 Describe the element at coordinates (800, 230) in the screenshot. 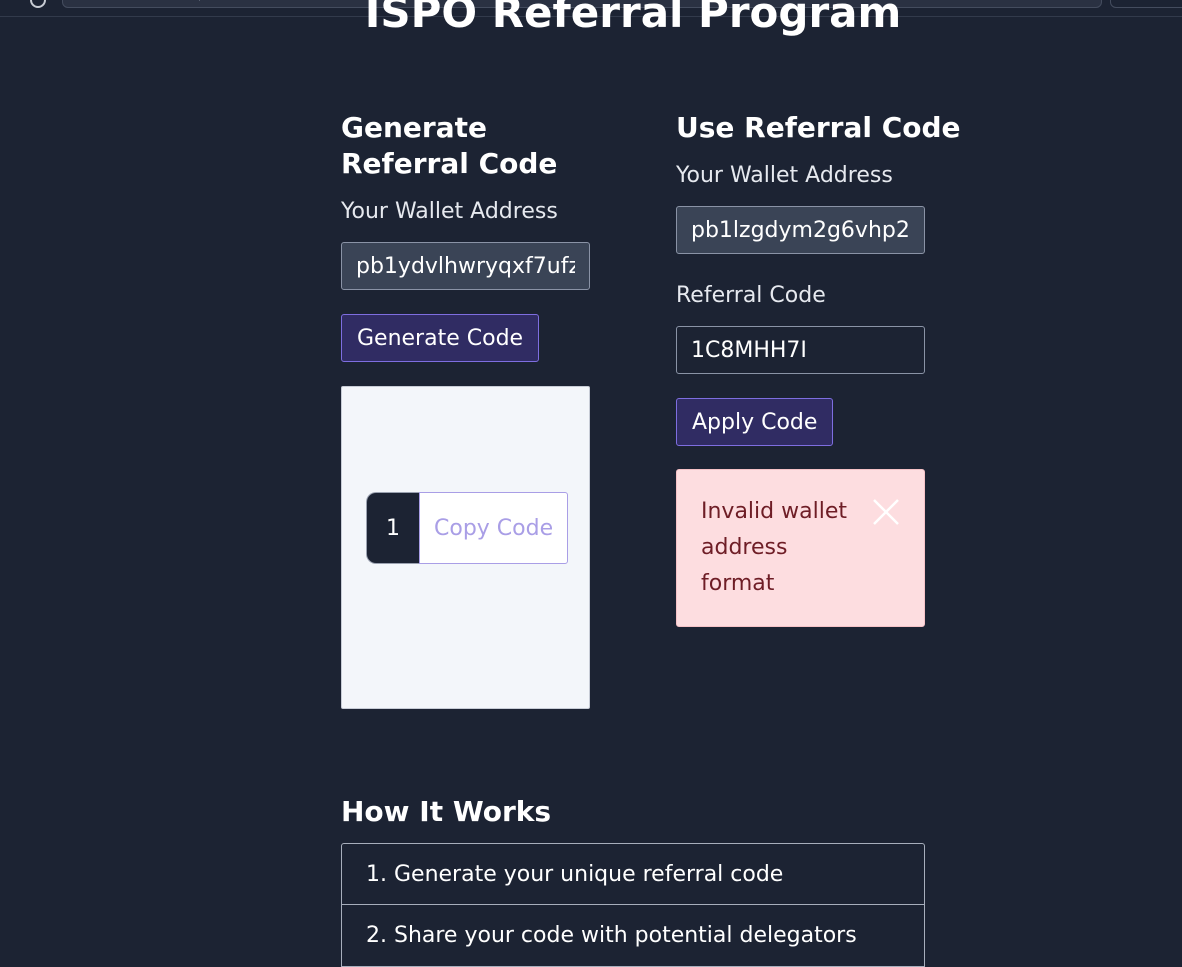

I see `use-wallet-input` at that location.